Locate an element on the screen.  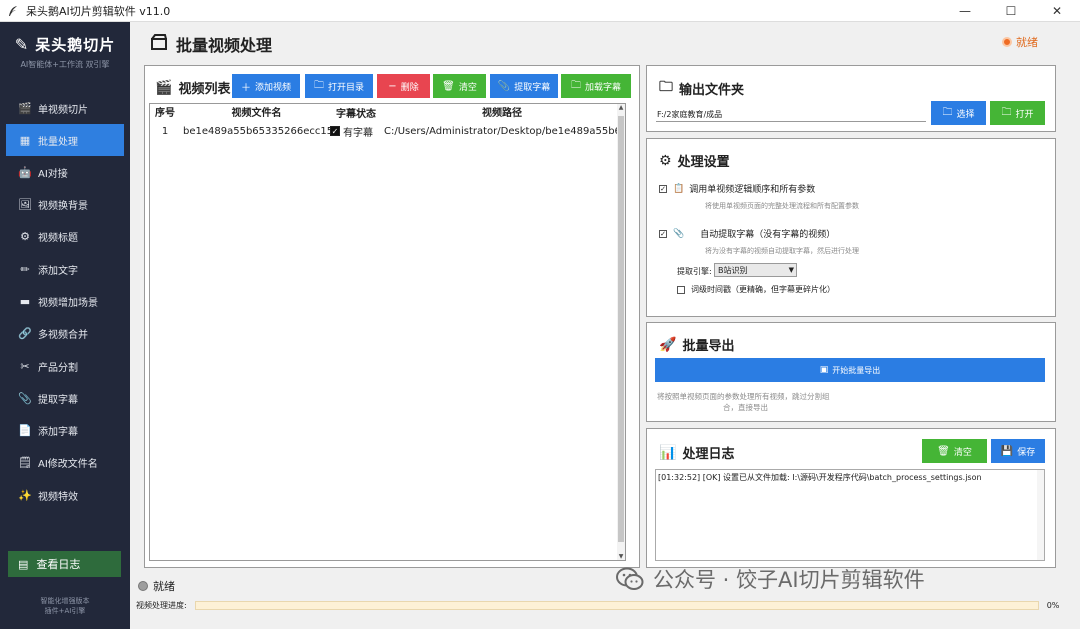
open-folder-button: 🗀 打开 is located at coordinates (1017, 113).